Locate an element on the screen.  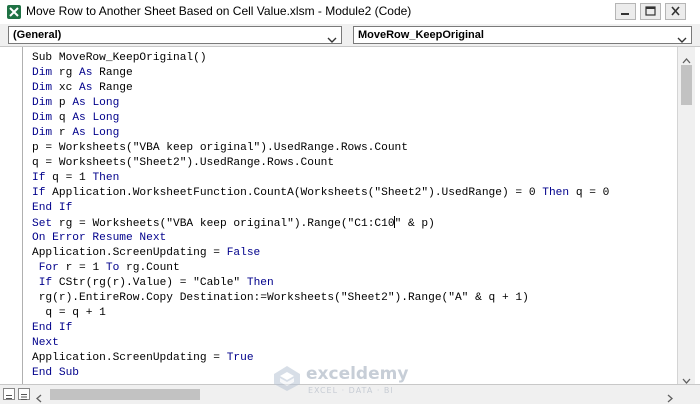
watermark-tagline: EXCEL · DATA · BI is located at coordinates (351, 390).